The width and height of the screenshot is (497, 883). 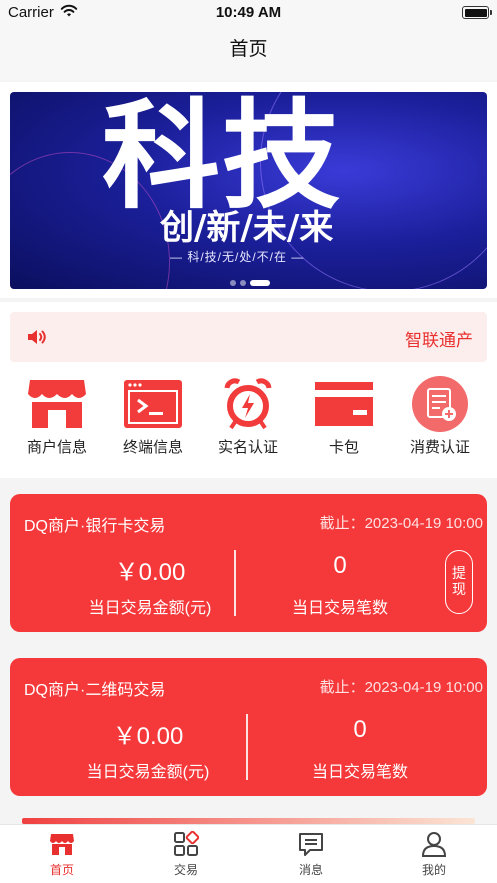 What do you see at coordinates (440, 404) in the screenshot?
I see `document-add-icon` at bounding box center [440, 404].